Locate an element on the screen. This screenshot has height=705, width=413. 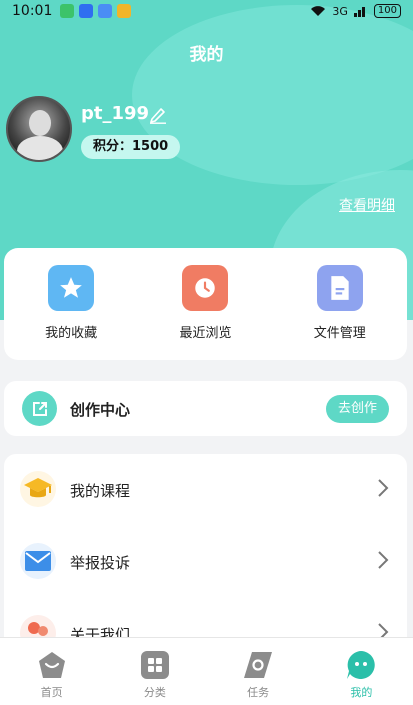
task-icon is located at coordinates (258, 665).